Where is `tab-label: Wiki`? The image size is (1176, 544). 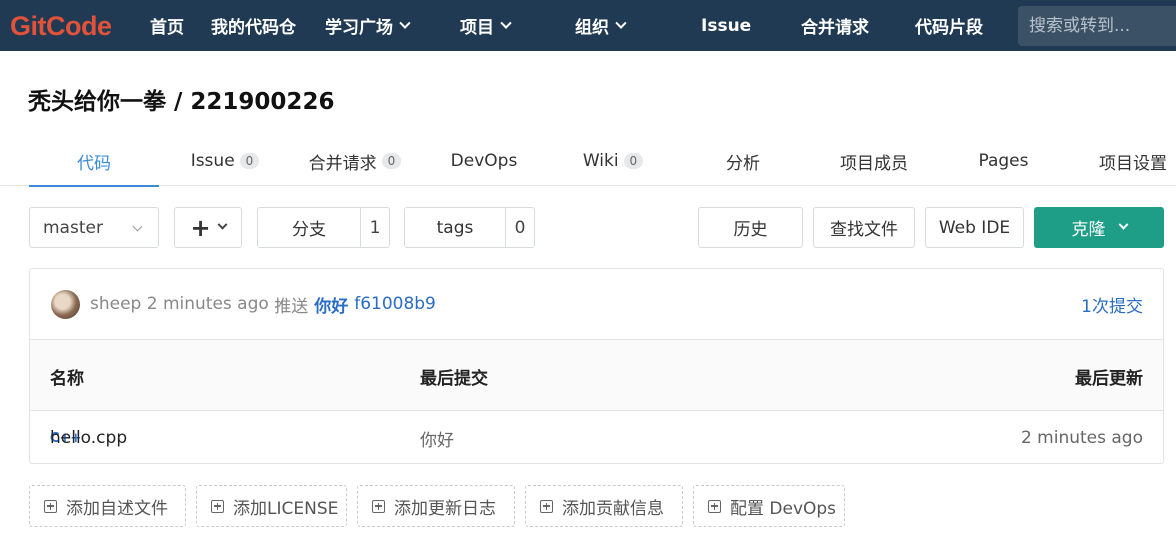
tab-label: Wiki is located at coordinates (600, 161).